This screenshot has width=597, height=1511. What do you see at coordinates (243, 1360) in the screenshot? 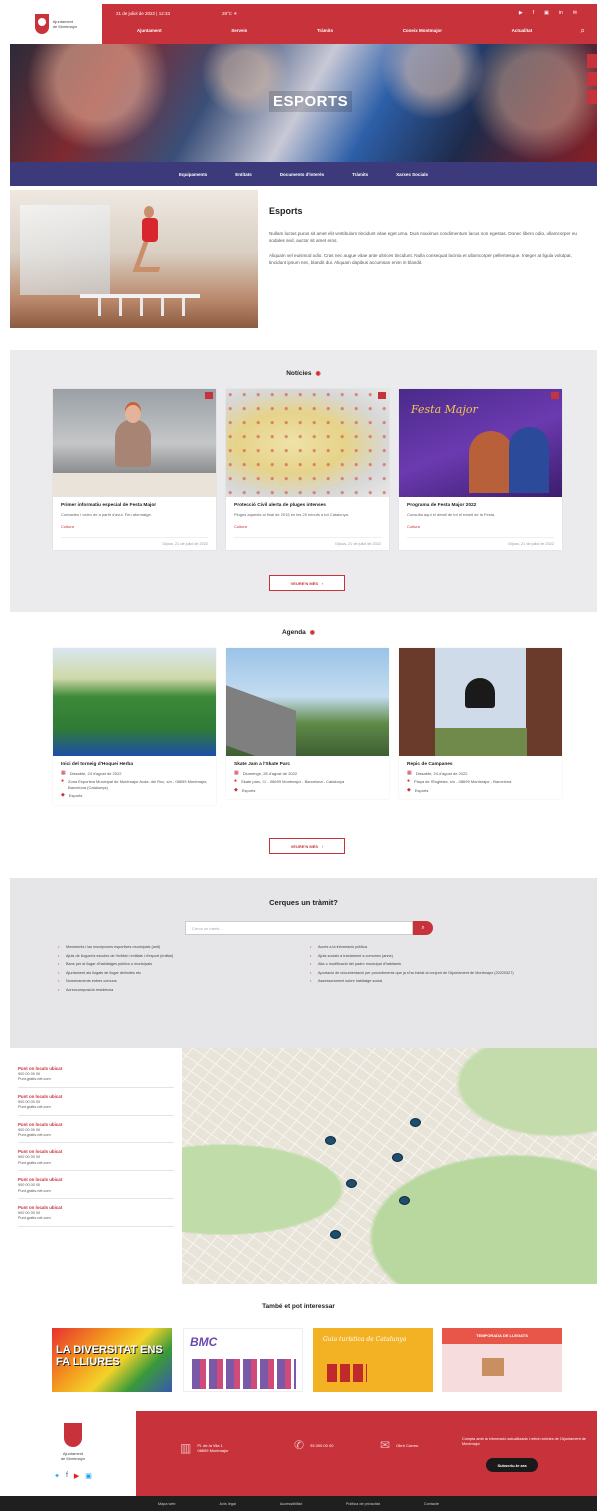
I see `promo-banner: BMC` at bounding box center [243, 1360].